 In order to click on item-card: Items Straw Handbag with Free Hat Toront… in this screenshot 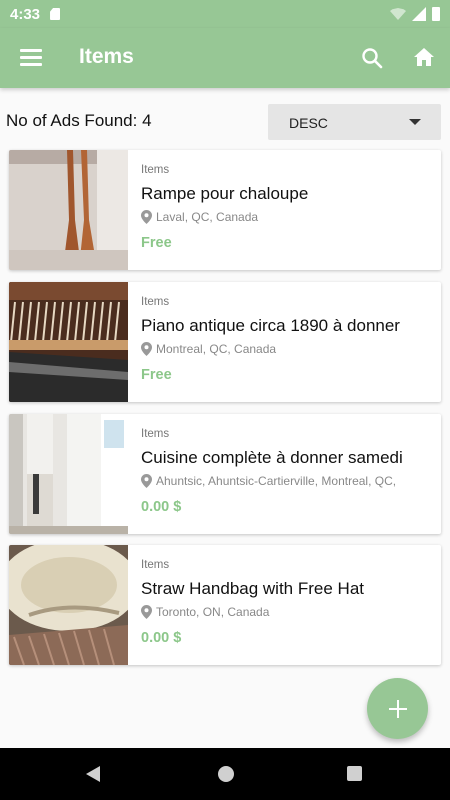, I will do `click(225, 605)`.